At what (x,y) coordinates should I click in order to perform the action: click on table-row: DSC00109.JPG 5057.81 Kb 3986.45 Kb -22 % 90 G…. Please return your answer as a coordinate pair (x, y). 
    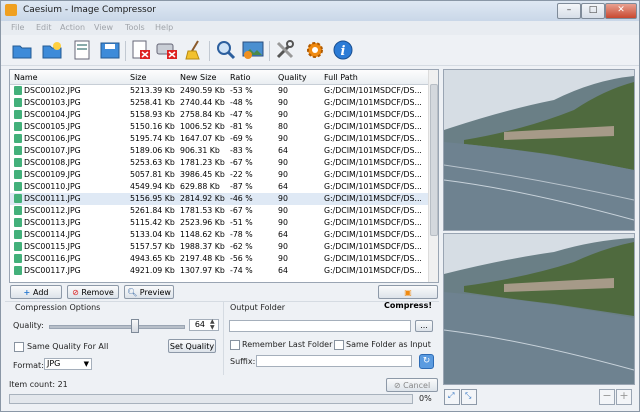
    Looking at the image, I should click on (219, 175).